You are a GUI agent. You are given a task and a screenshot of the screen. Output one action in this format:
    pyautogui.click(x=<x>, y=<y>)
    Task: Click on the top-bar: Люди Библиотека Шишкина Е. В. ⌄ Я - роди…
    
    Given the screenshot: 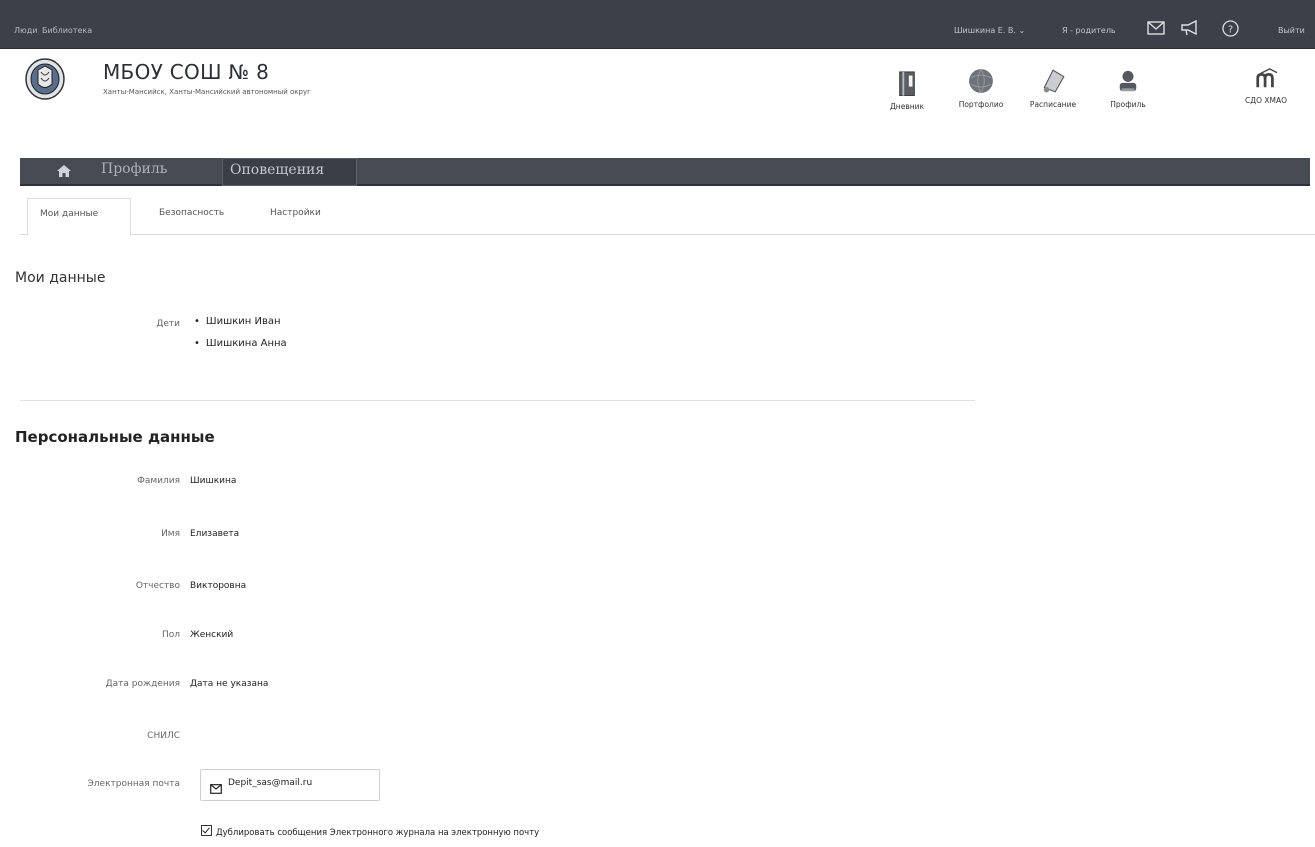 What is the action you would take?
    pyautogui.click(x=657, y=24)
    